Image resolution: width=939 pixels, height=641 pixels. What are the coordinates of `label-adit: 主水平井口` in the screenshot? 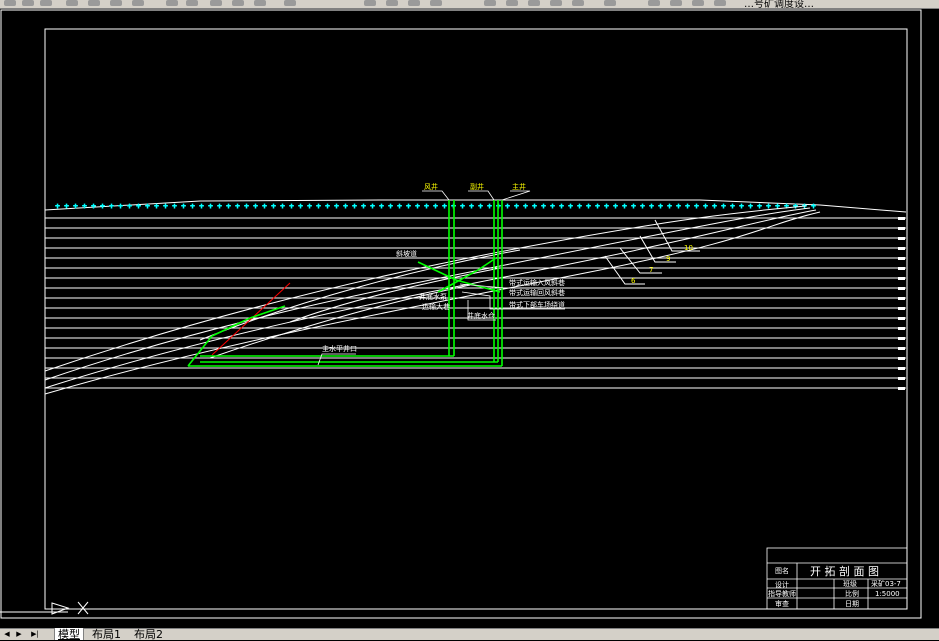 It's located at (339, 348).